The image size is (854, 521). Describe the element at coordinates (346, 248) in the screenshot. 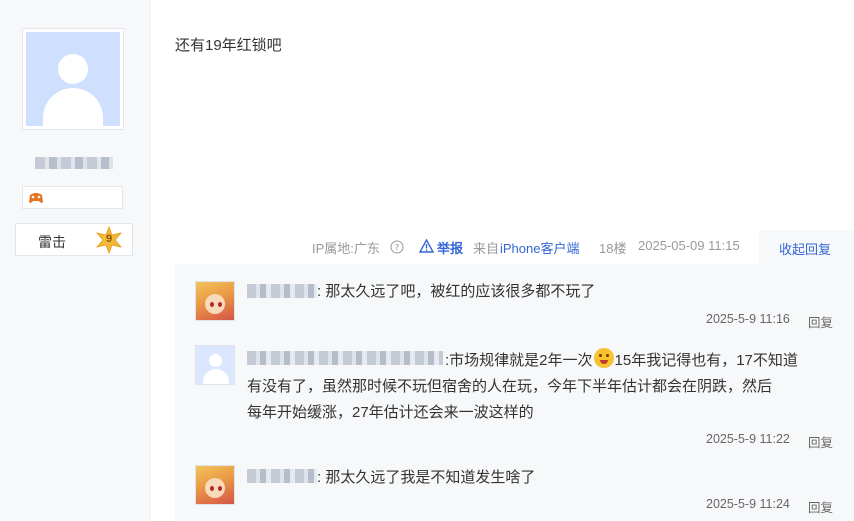

I see `ip-location: IP属地:广东` at that location.